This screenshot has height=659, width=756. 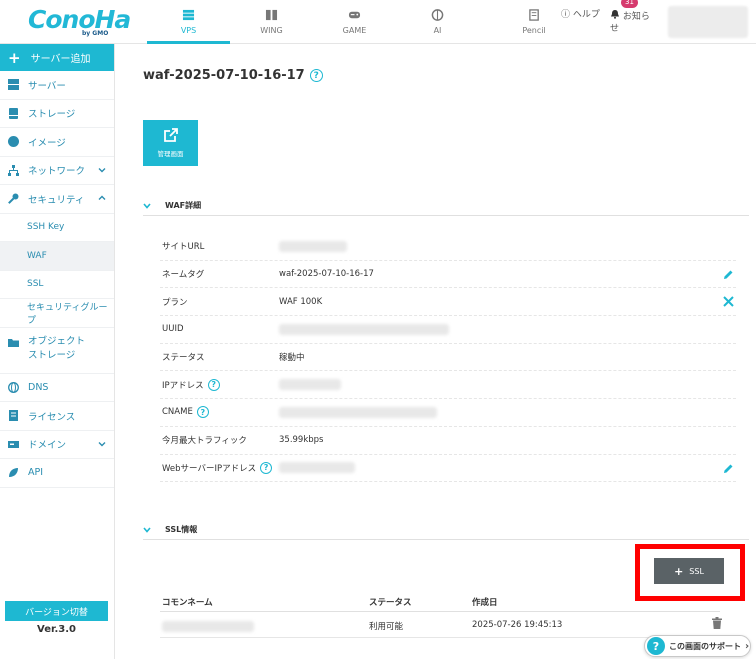 I want to click on tools-icon, so click(x=728, y=302).